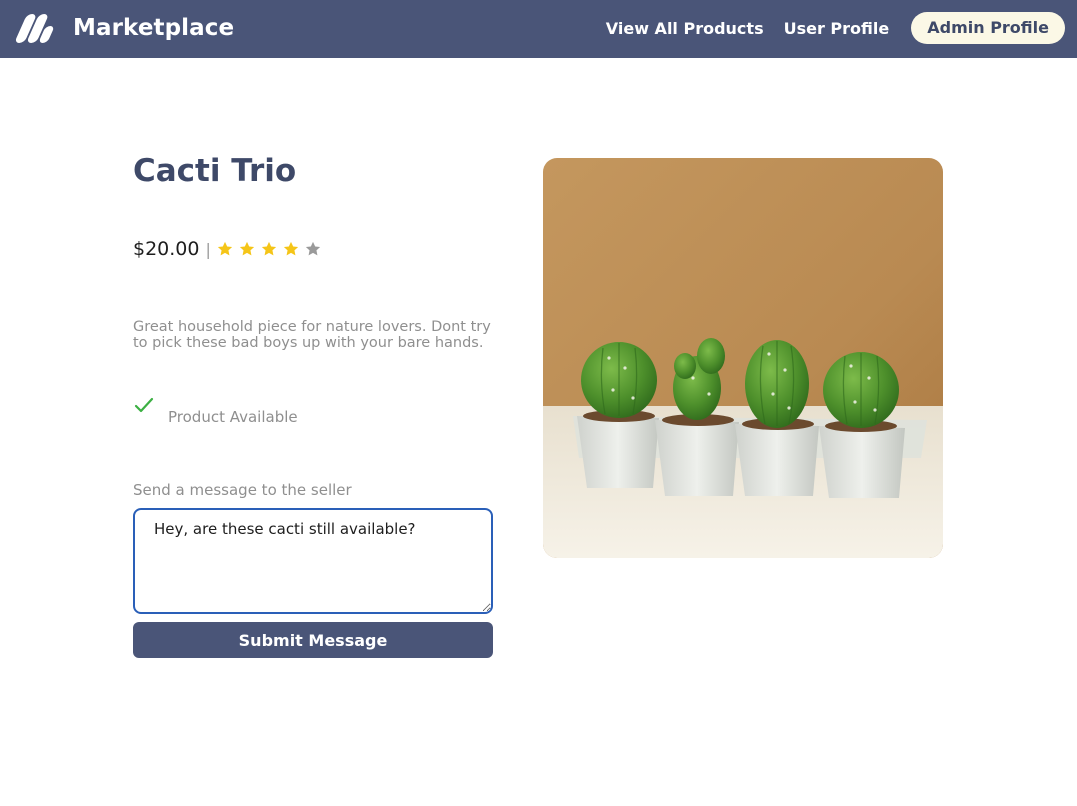 The image size is (1077, 806). I want to click on nav-link-user-profile: User Profile, so click(837, 28).